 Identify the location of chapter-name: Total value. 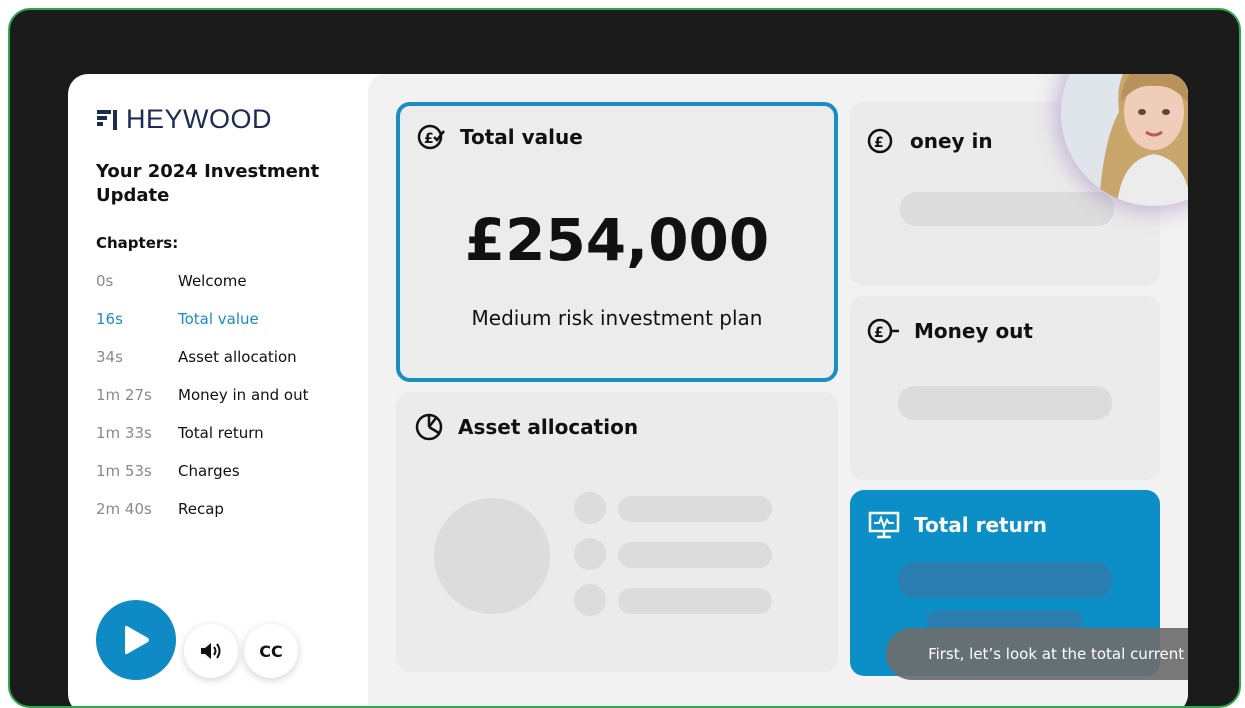
(218, 319).